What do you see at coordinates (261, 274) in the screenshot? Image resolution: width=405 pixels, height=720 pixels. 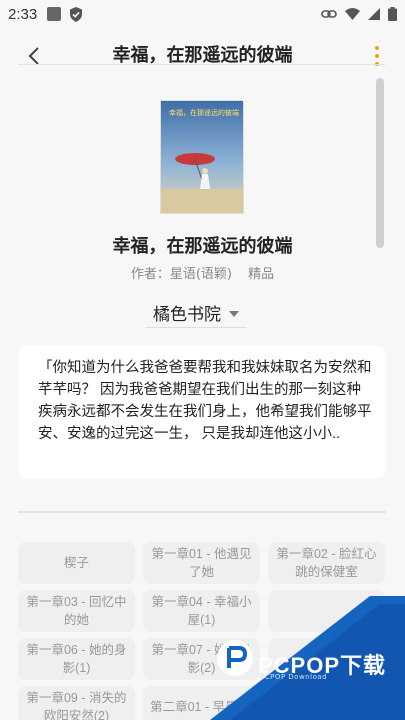 I see `book-tag: 精品` at bounding box center [261, 274].